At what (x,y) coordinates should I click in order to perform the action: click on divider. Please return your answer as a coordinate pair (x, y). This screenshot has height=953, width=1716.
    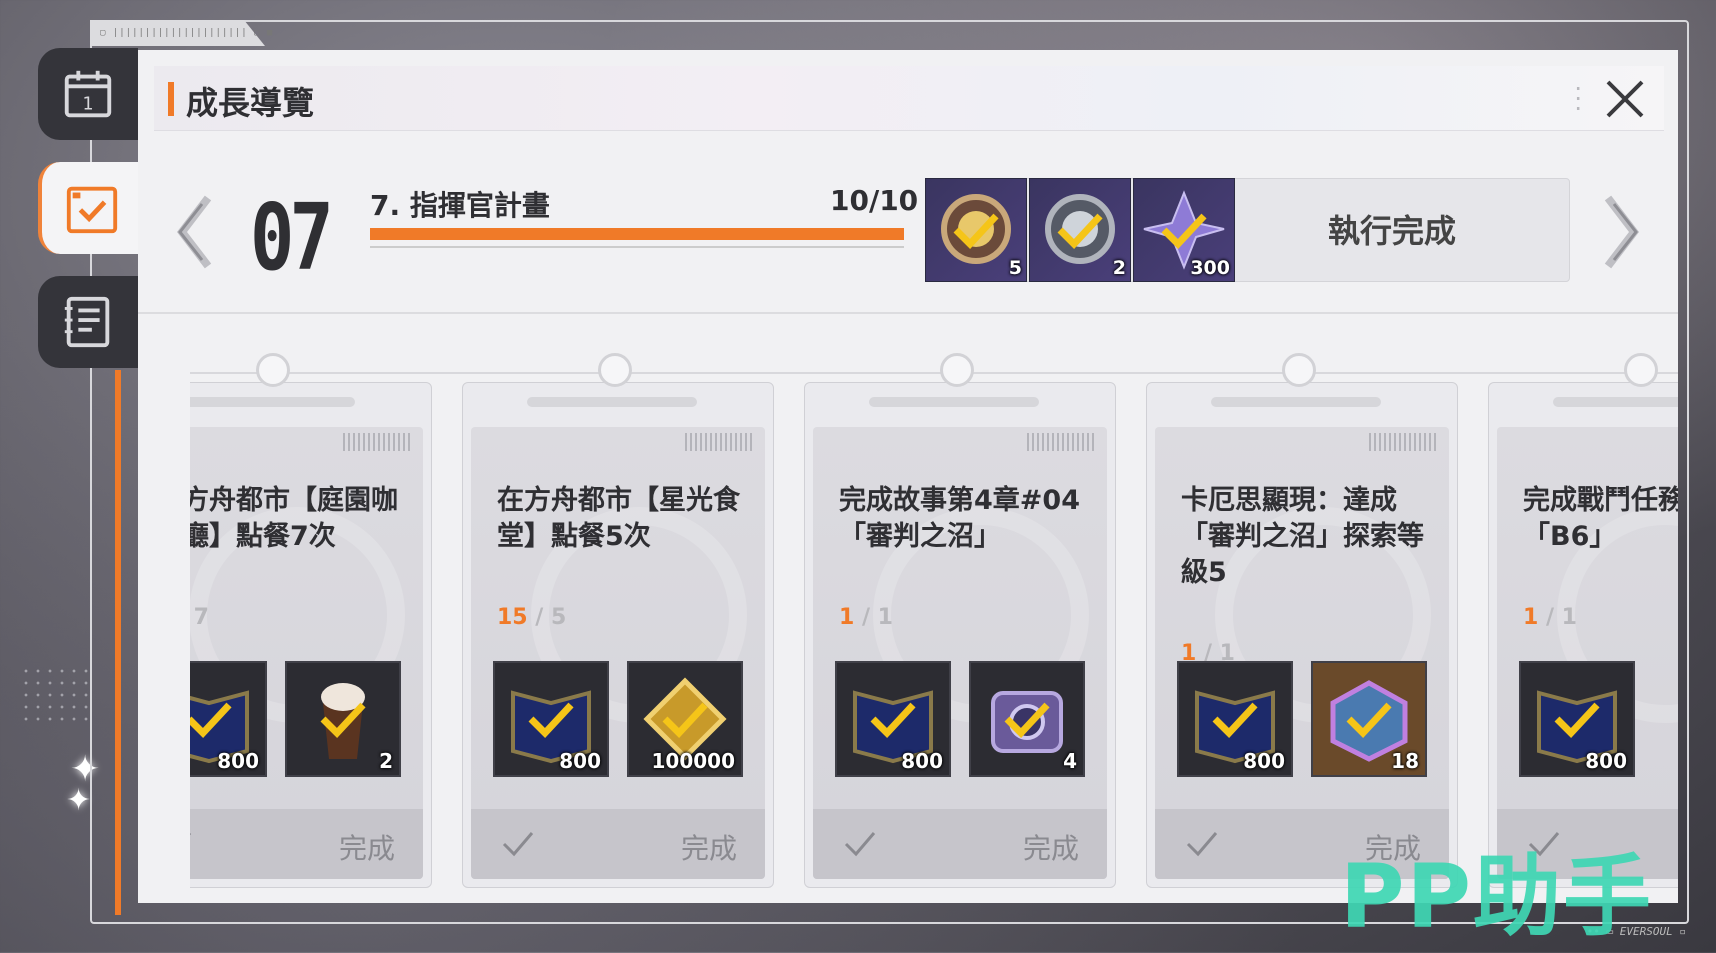
    Looking at the image, I should click on (637, 247).